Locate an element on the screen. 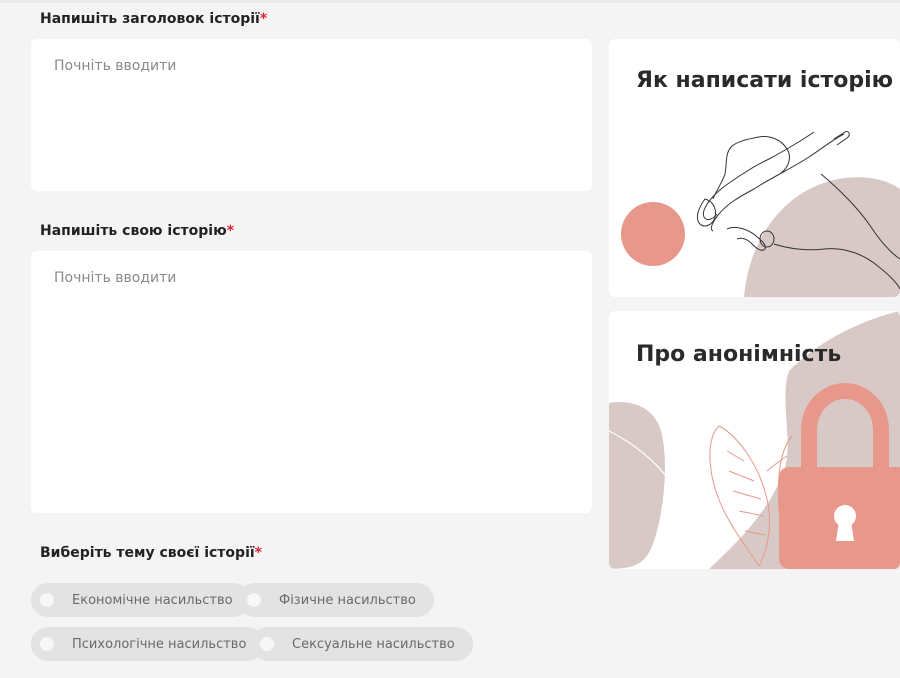 The height and width of the screenshot is (678, 900). anonymity-card: Про анонімність is located at coordinates (754, 440).